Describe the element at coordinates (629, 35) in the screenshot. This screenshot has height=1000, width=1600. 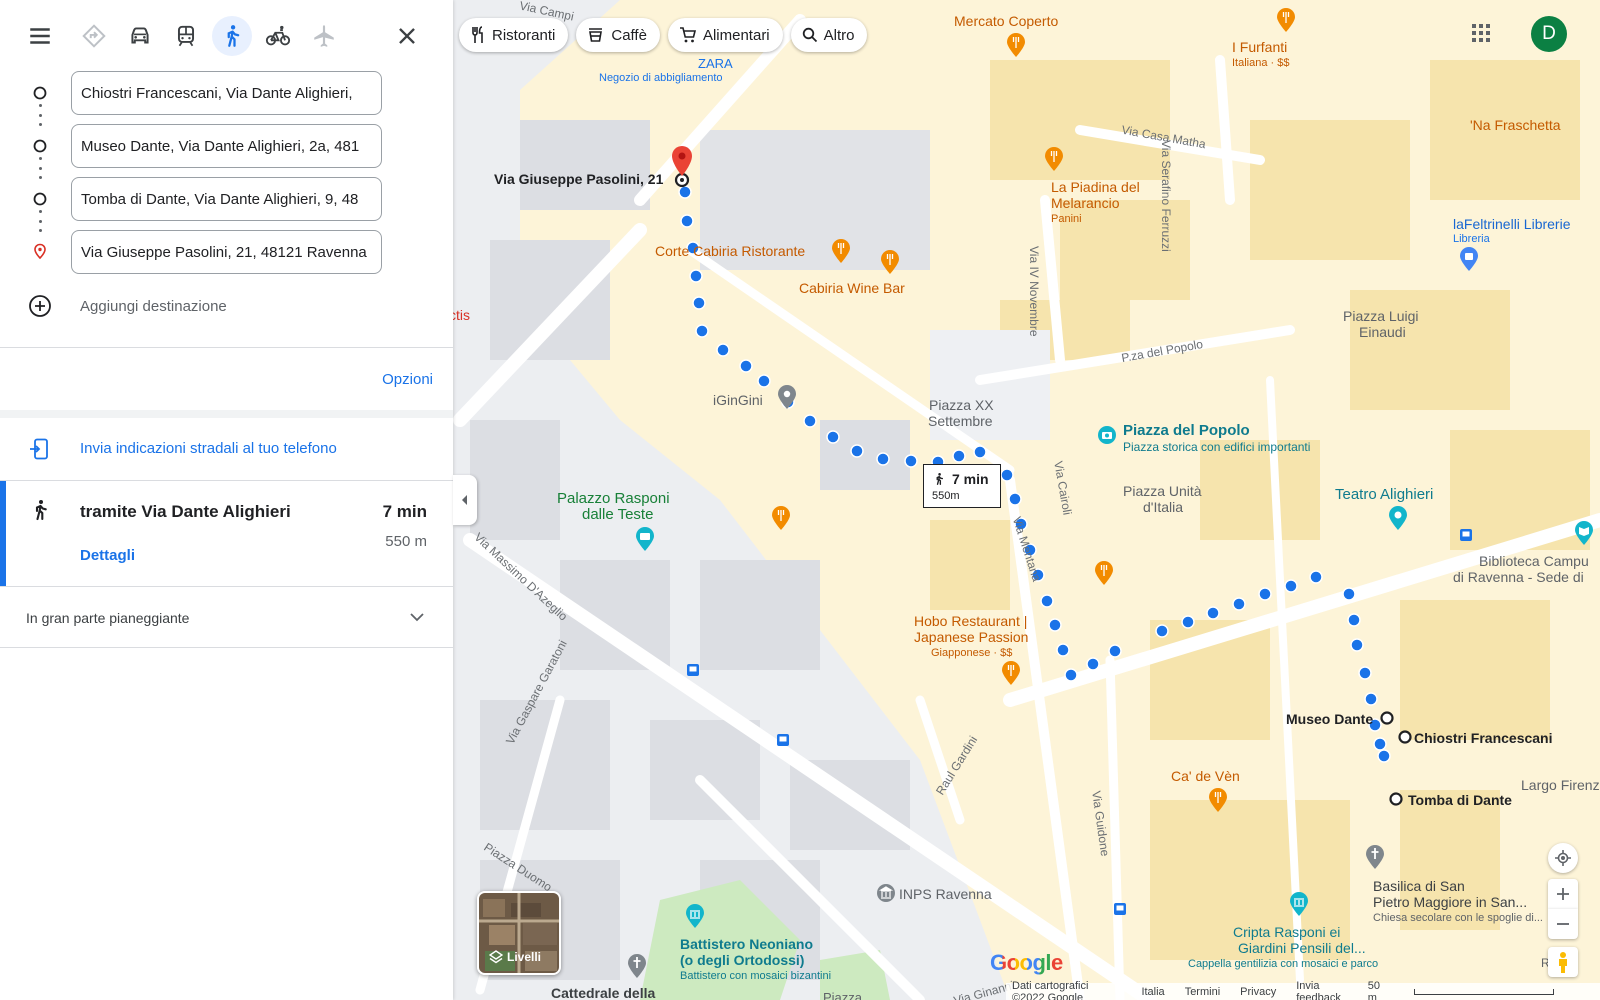
I see `chip-label: Caffè` at that location.